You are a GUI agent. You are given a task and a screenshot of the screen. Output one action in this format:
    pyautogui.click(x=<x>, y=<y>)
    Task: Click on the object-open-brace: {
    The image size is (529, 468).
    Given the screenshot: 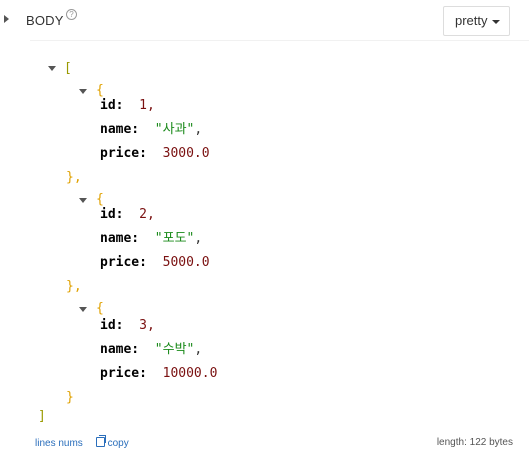 What is the action you would take?
    pyautogui.click(x=100, y=308)
    